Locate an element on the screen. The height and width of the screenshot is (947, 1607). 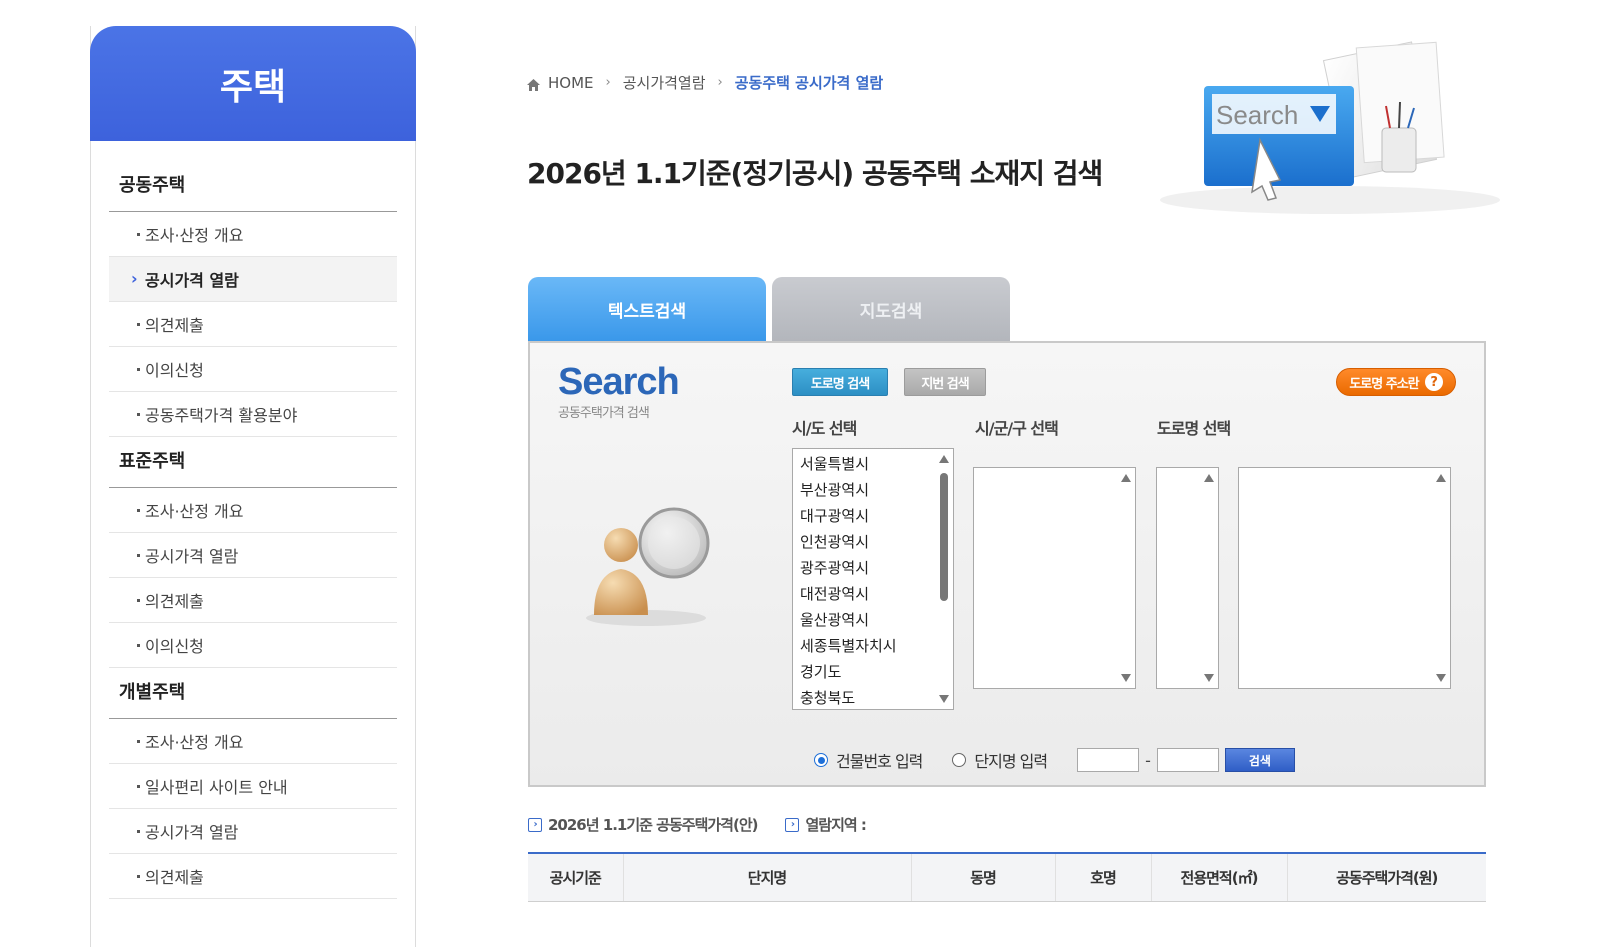
building-number-label: 건물번호 입력 is located at coordinates (879, 760).